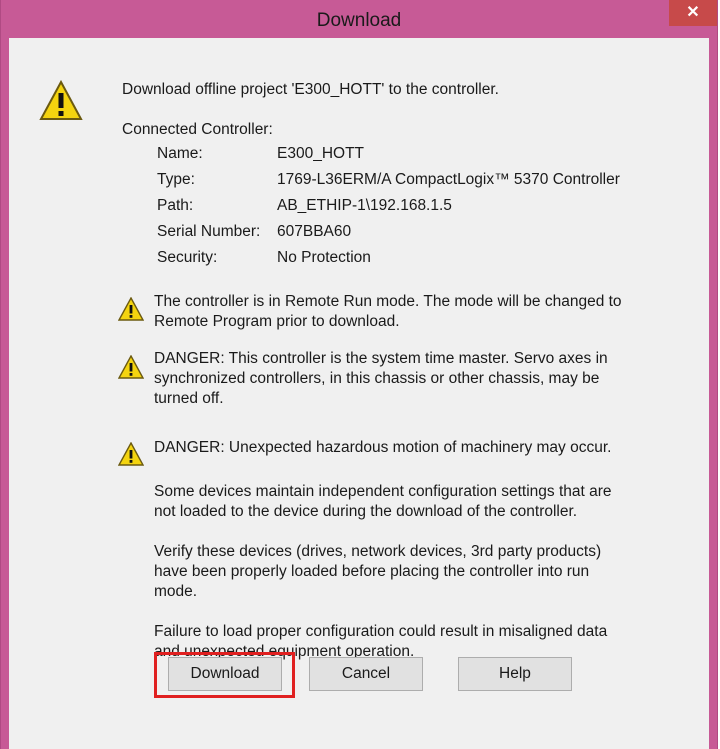  I want to click on field-label: Security:, so click(187, 257).